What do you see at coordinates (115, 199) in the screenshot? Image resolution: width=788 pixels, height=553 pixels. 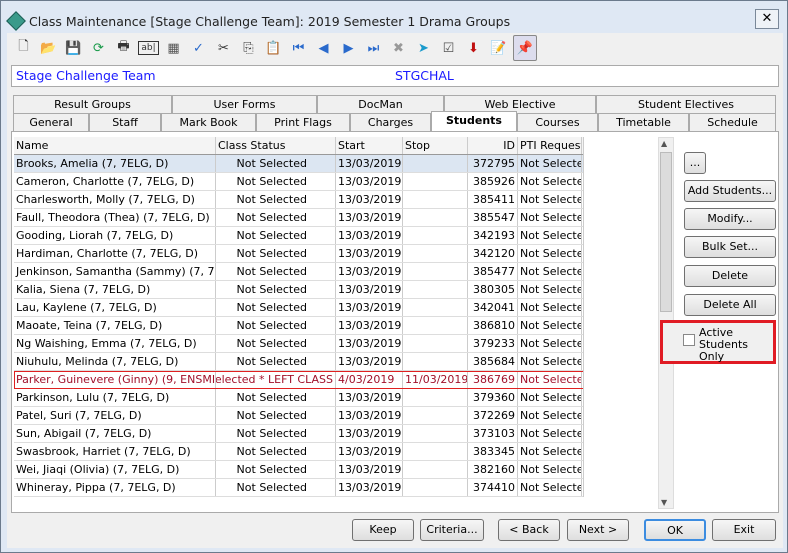 I see `cell-name: Charlesworth, Molly (7, 7ELG, D)` at bounding box center [115, 199].